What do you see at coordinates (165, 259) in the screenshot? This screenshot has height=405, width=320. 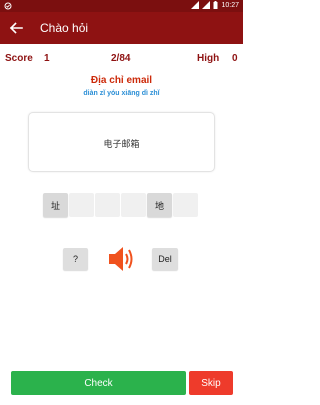 I see `delete-button: Del` at bounding box center [165, 259].